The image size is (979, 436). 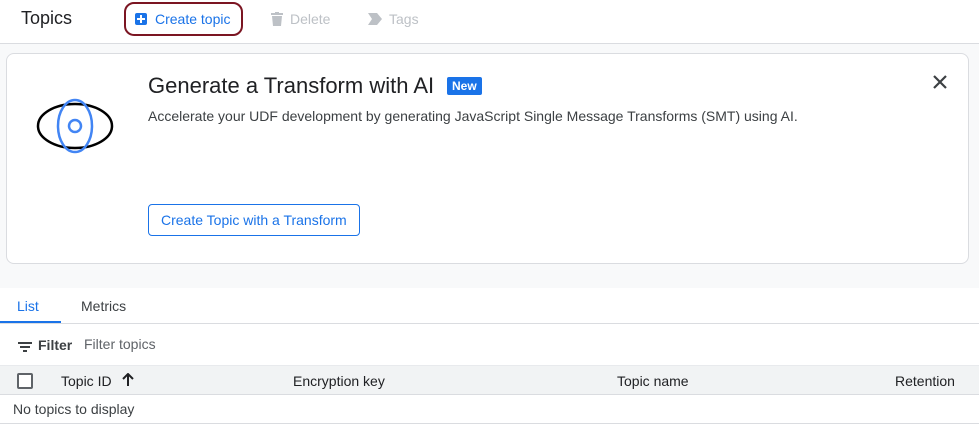 What do you see at coordinates (25, 381) in the screenshot?
I see `select-all-checkbox` at bounding box center [25, 381].